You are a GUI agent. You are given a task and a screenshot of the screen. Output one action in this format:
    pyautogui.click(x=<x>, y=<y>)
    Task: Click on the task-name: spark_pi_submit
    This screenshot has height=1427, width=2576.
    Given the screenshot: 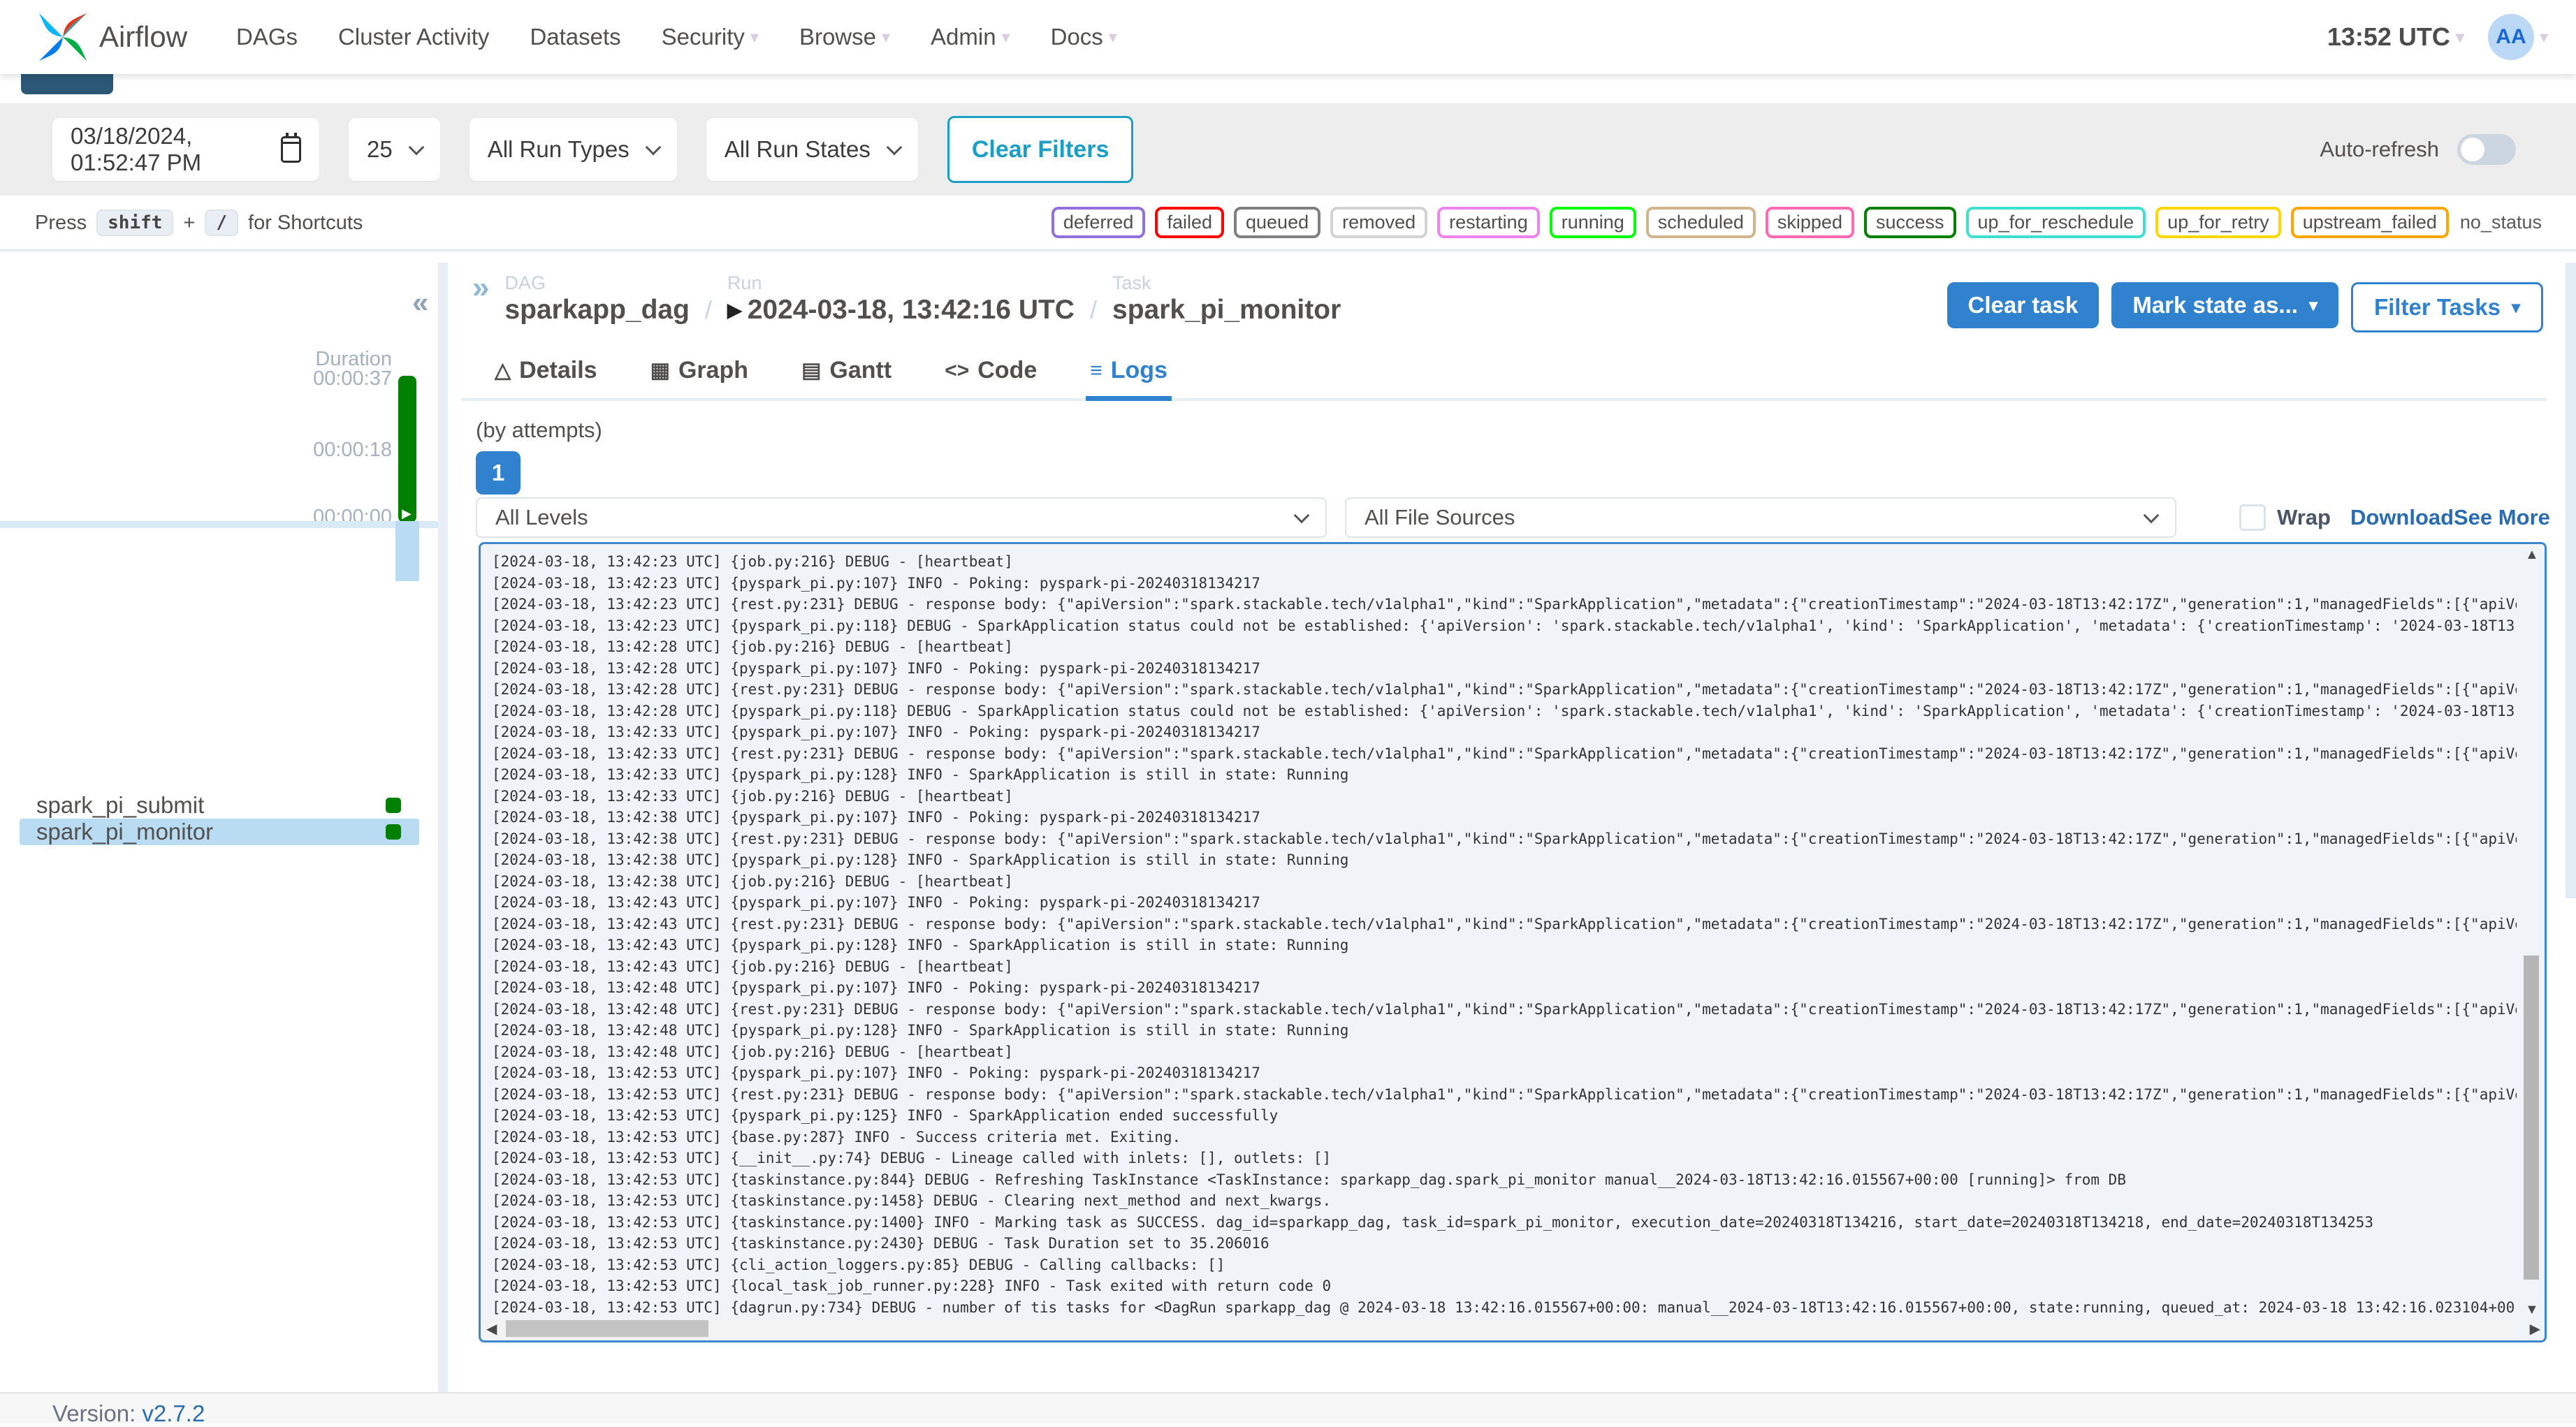 What is the action you would take?
    pyautogui.click(x=120, y=805)
    